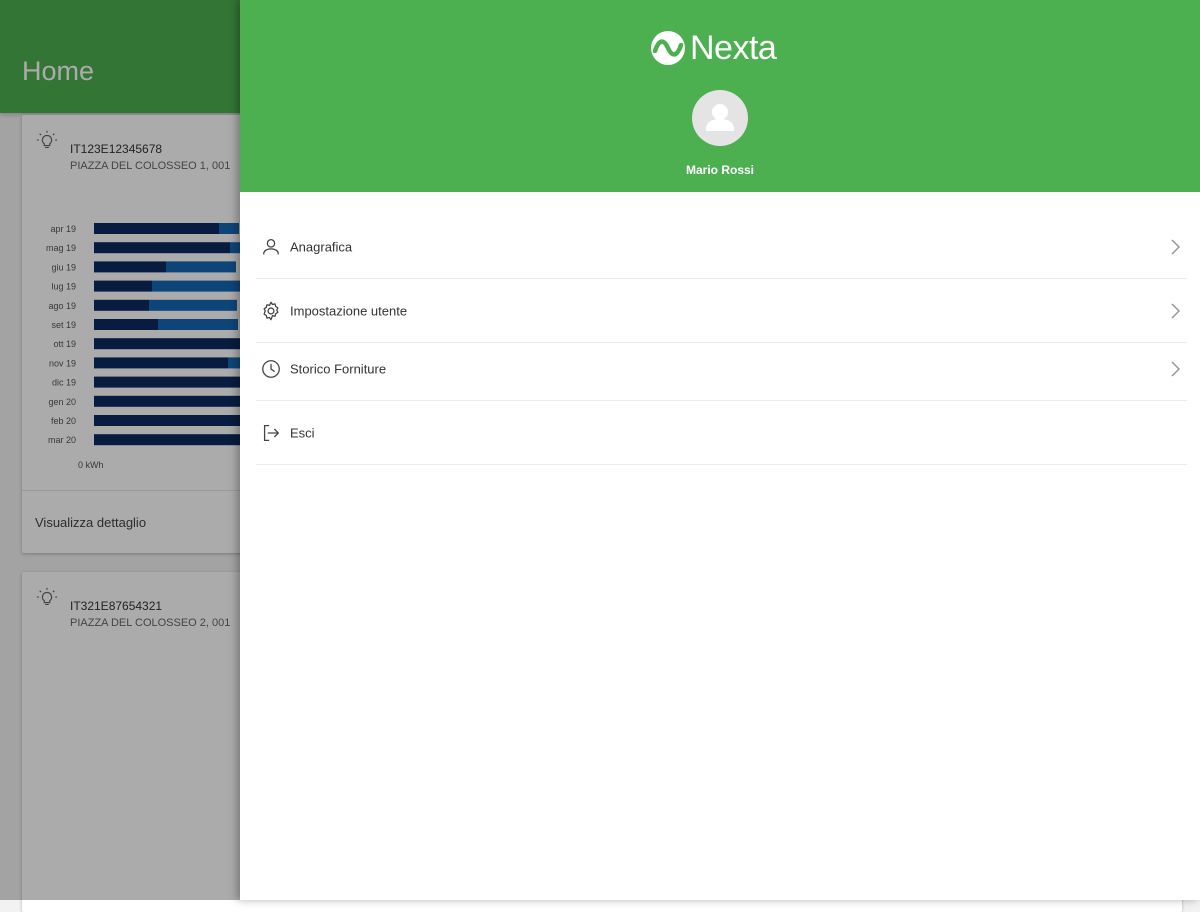 The height and width of the screenshot is (912, 1200). I want to click on nexta-logo-icon, so click(668, 48).